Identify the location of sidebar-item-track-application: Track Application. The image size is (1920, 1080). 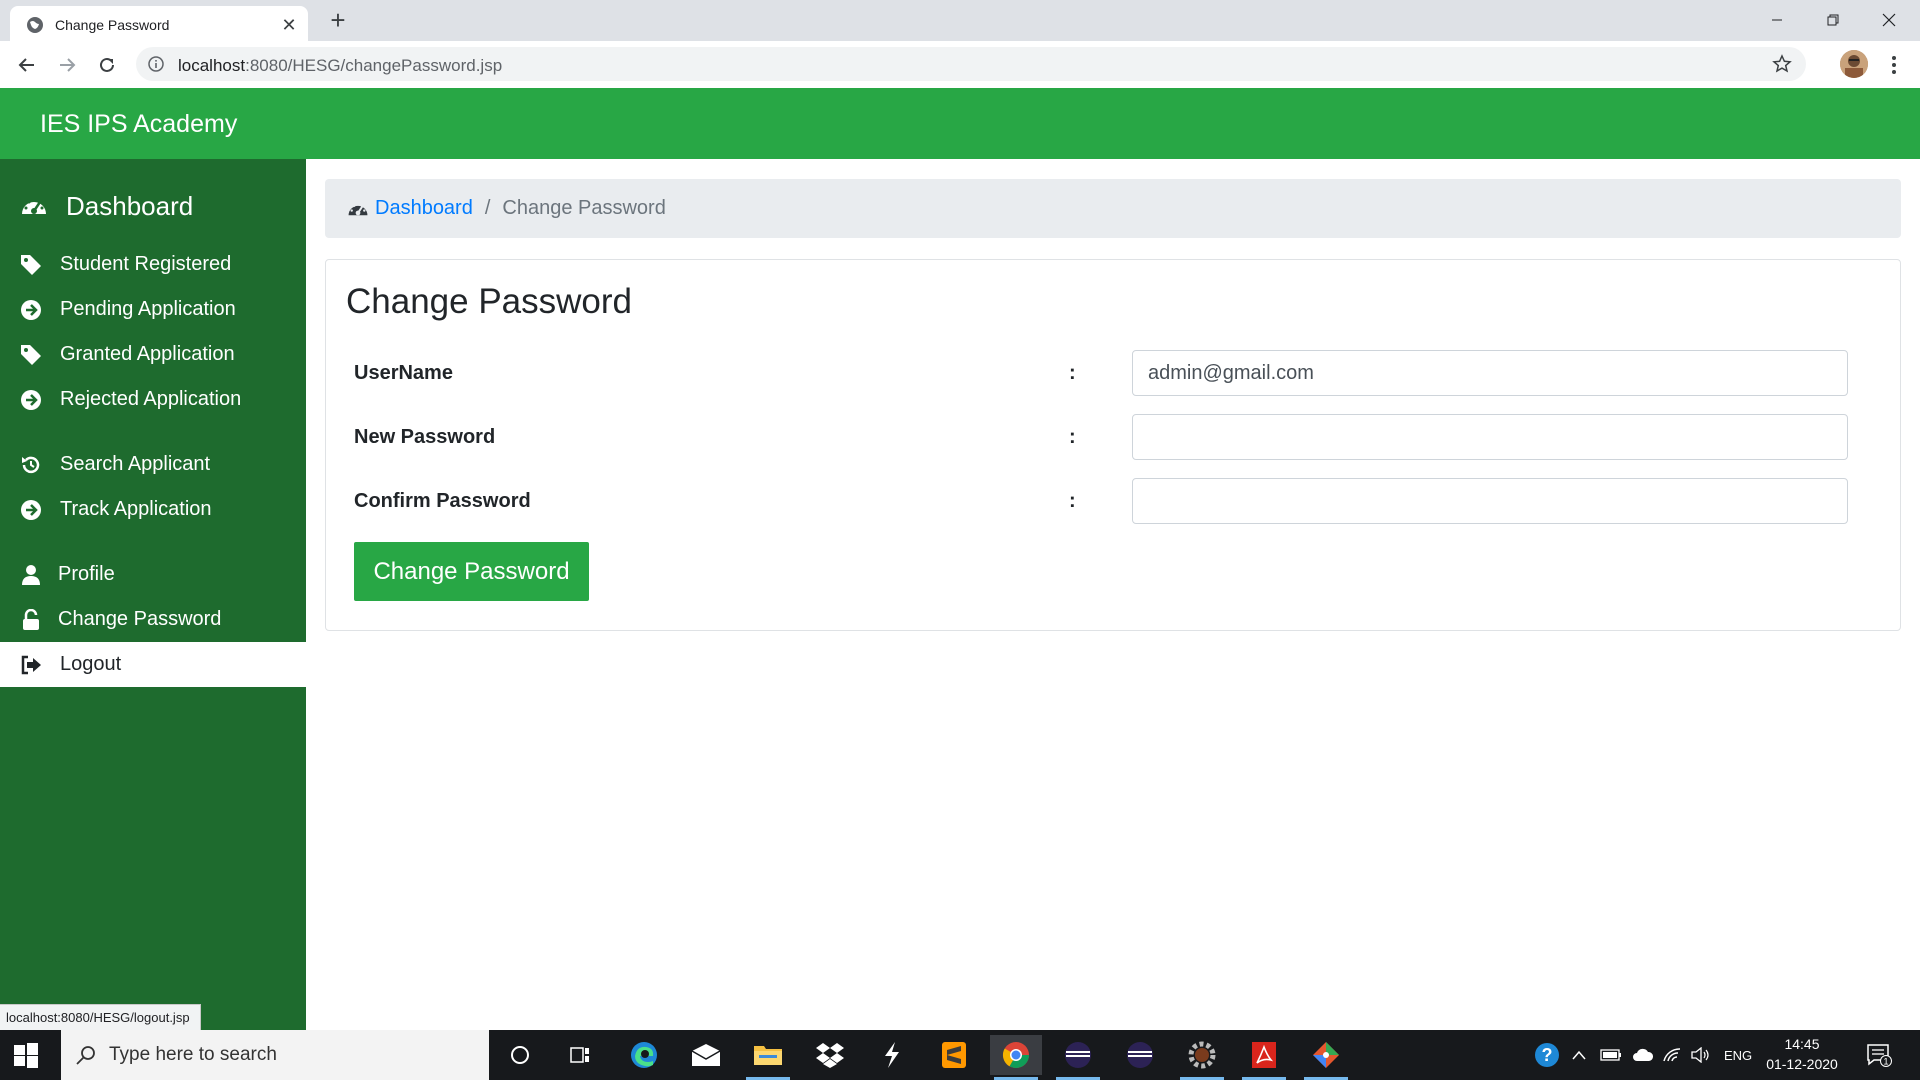
(153, 509).